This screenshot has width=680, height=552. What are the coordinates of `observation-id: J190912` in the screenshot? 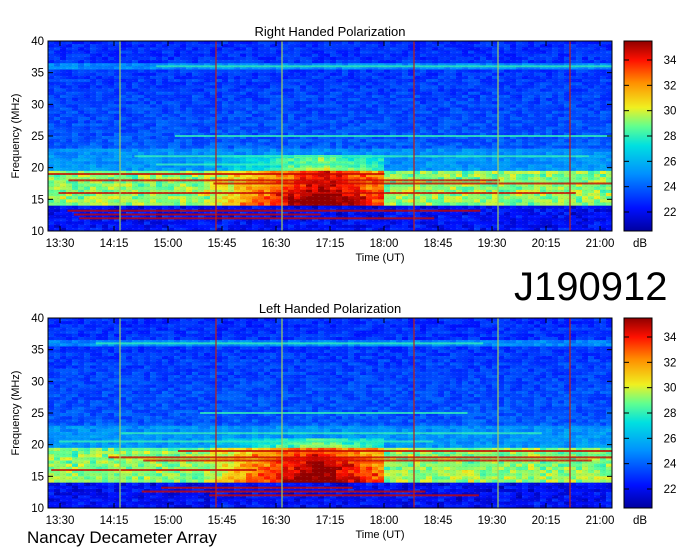 It's located at (591, 287).